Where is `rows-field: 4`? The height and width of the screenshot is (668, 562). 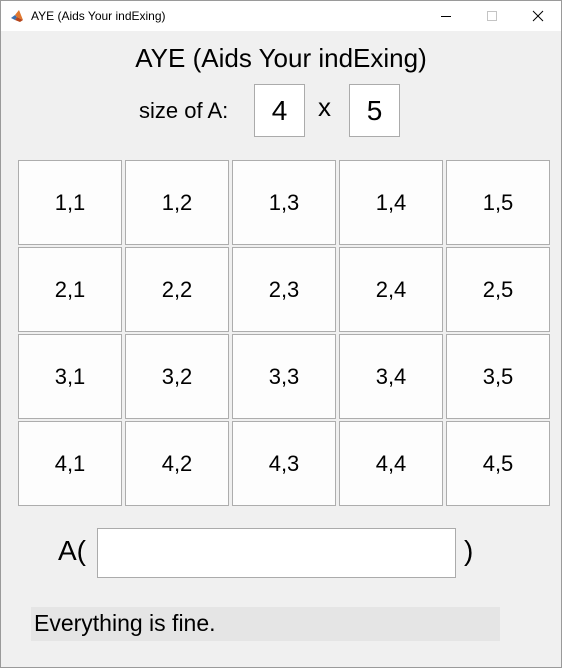
rows-field: 4 is located at coordinates (279, 110).